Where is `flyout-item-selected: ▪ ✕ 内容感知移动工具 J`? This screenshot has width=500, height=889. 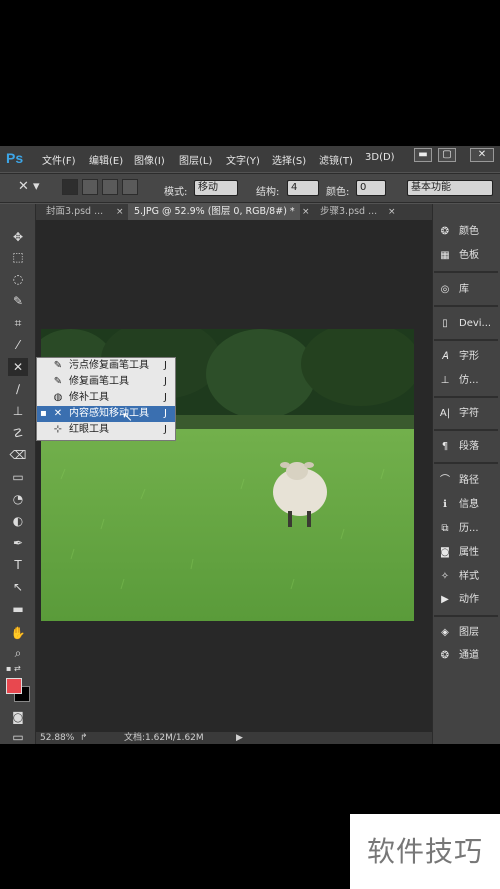
flyout-item-selected: ▪ ✕ 内容感知移动工具 J is located at coordinates (106, 414).